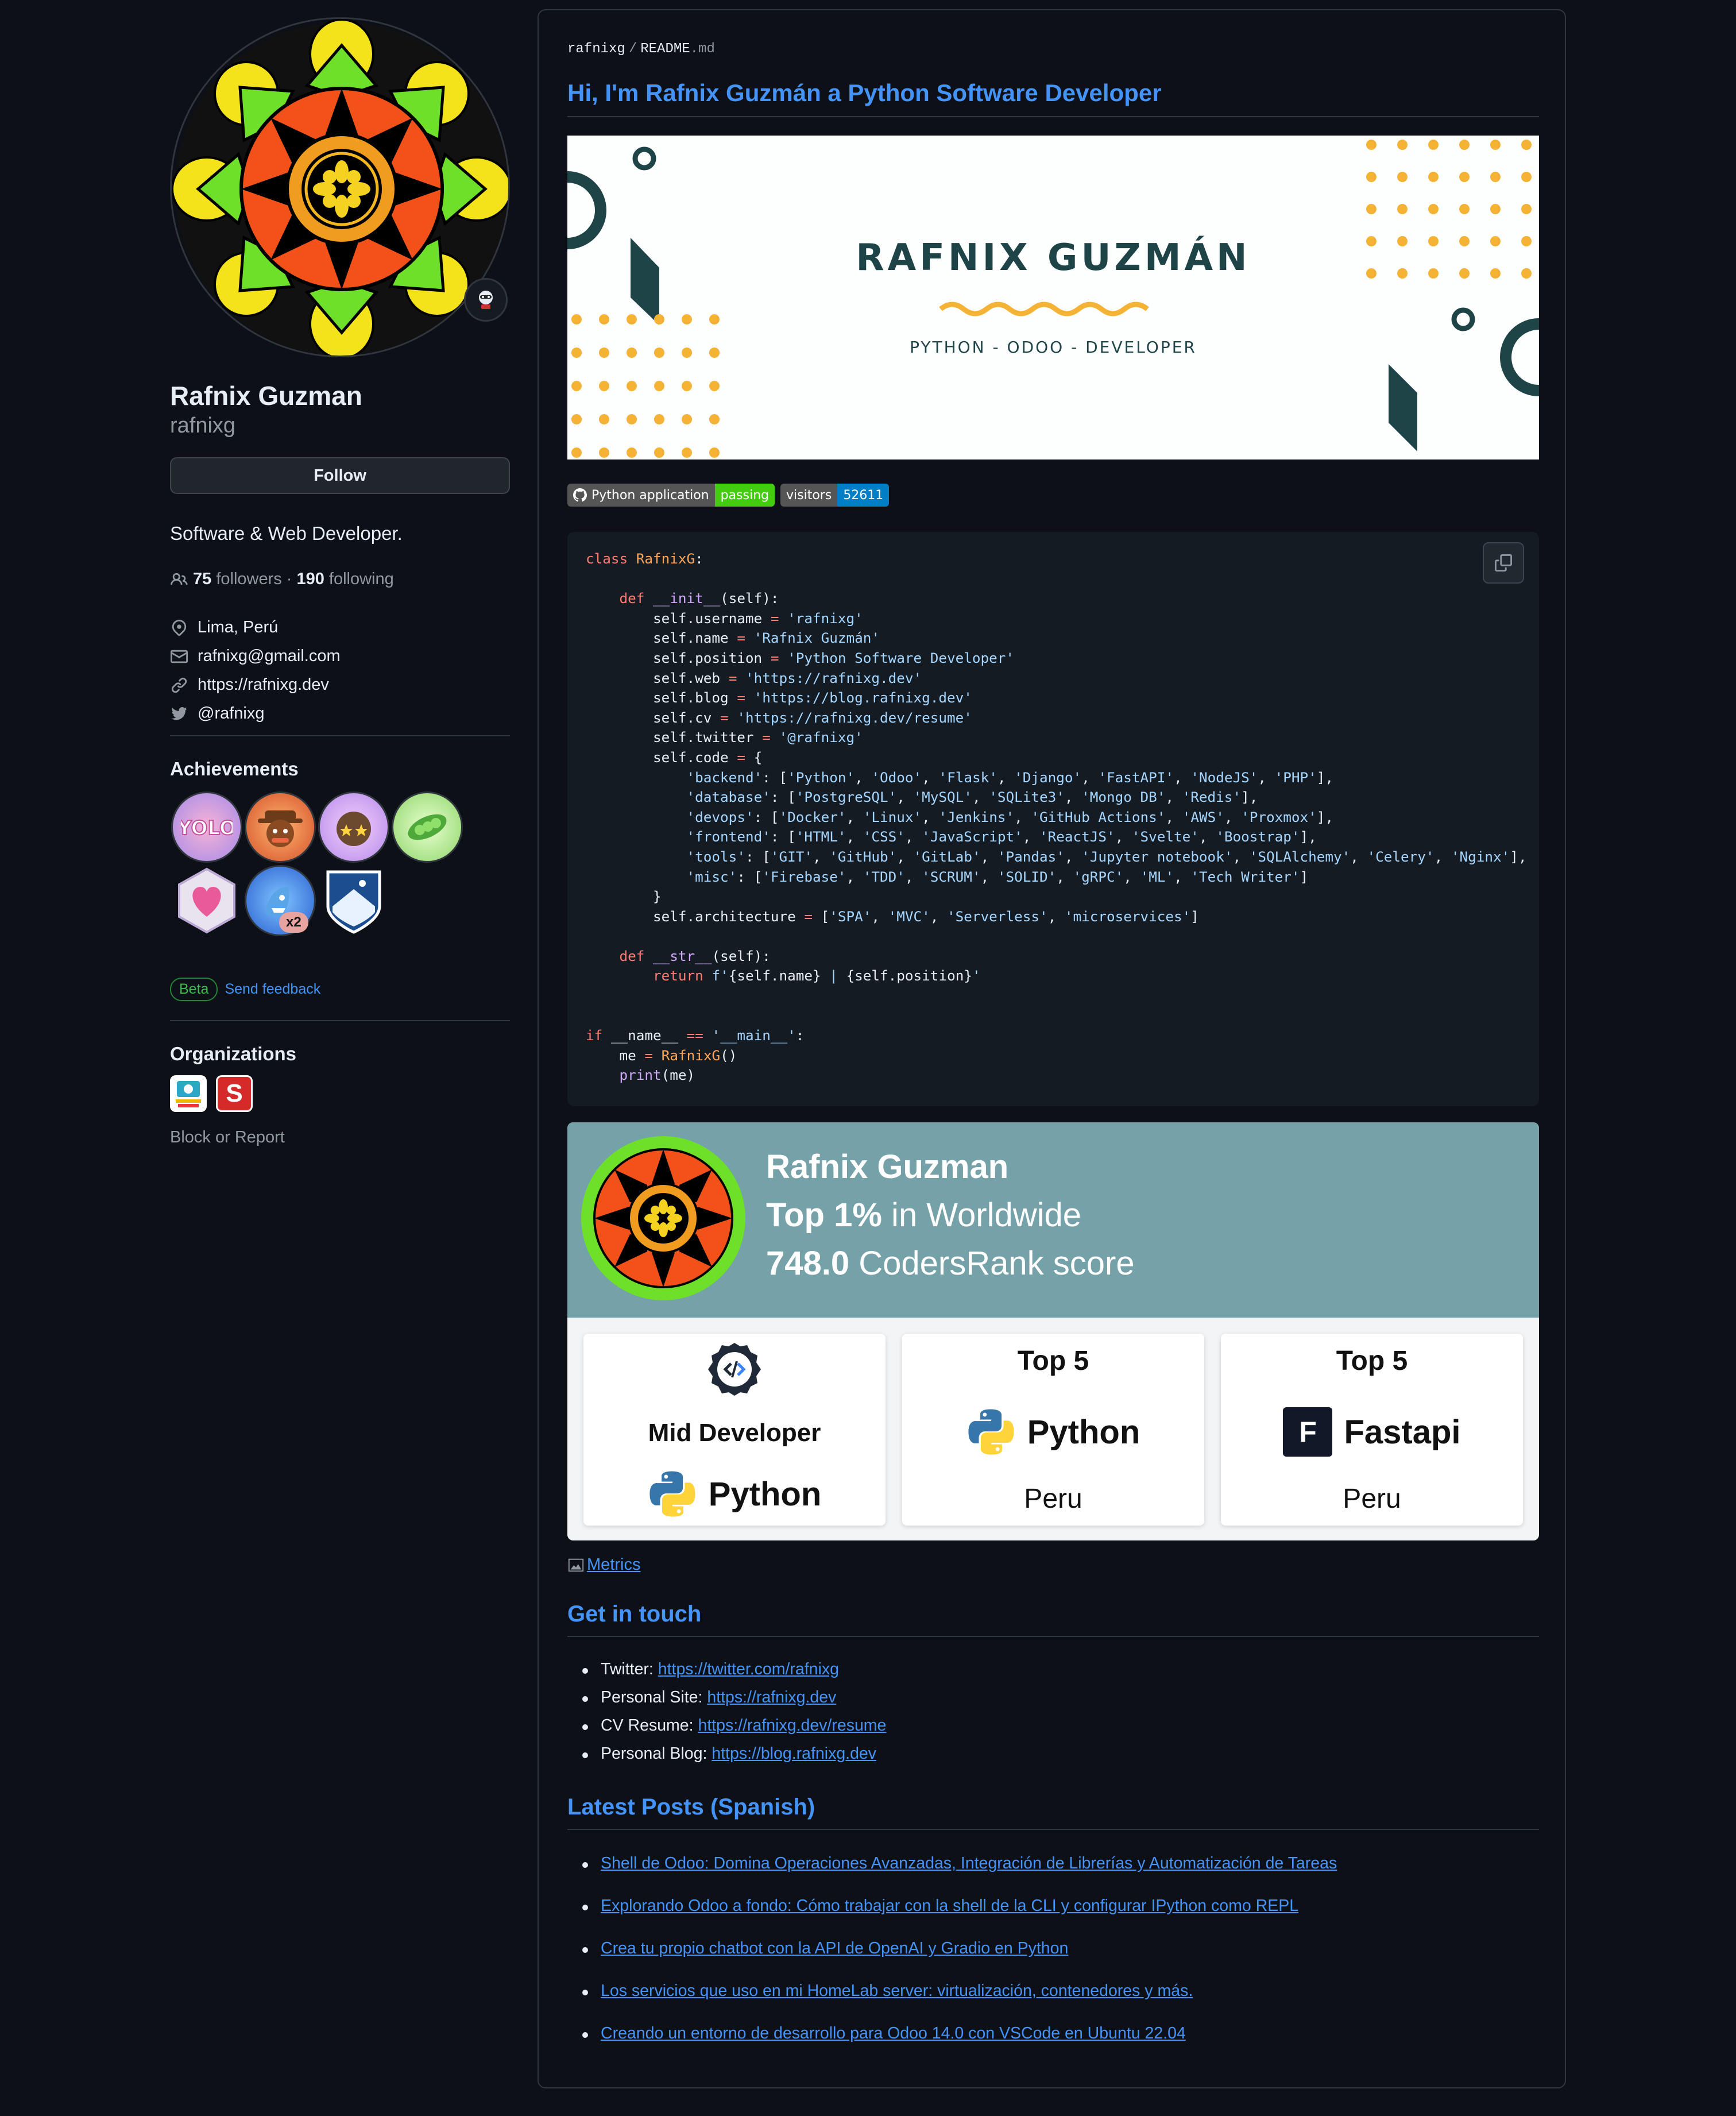 This screenshot has height=2116, width=1736. What do you see at coordinates (353, 901) in the screenshot?
I see `arctic-code-vault-badge-icon` at bounding box center [353, 901].